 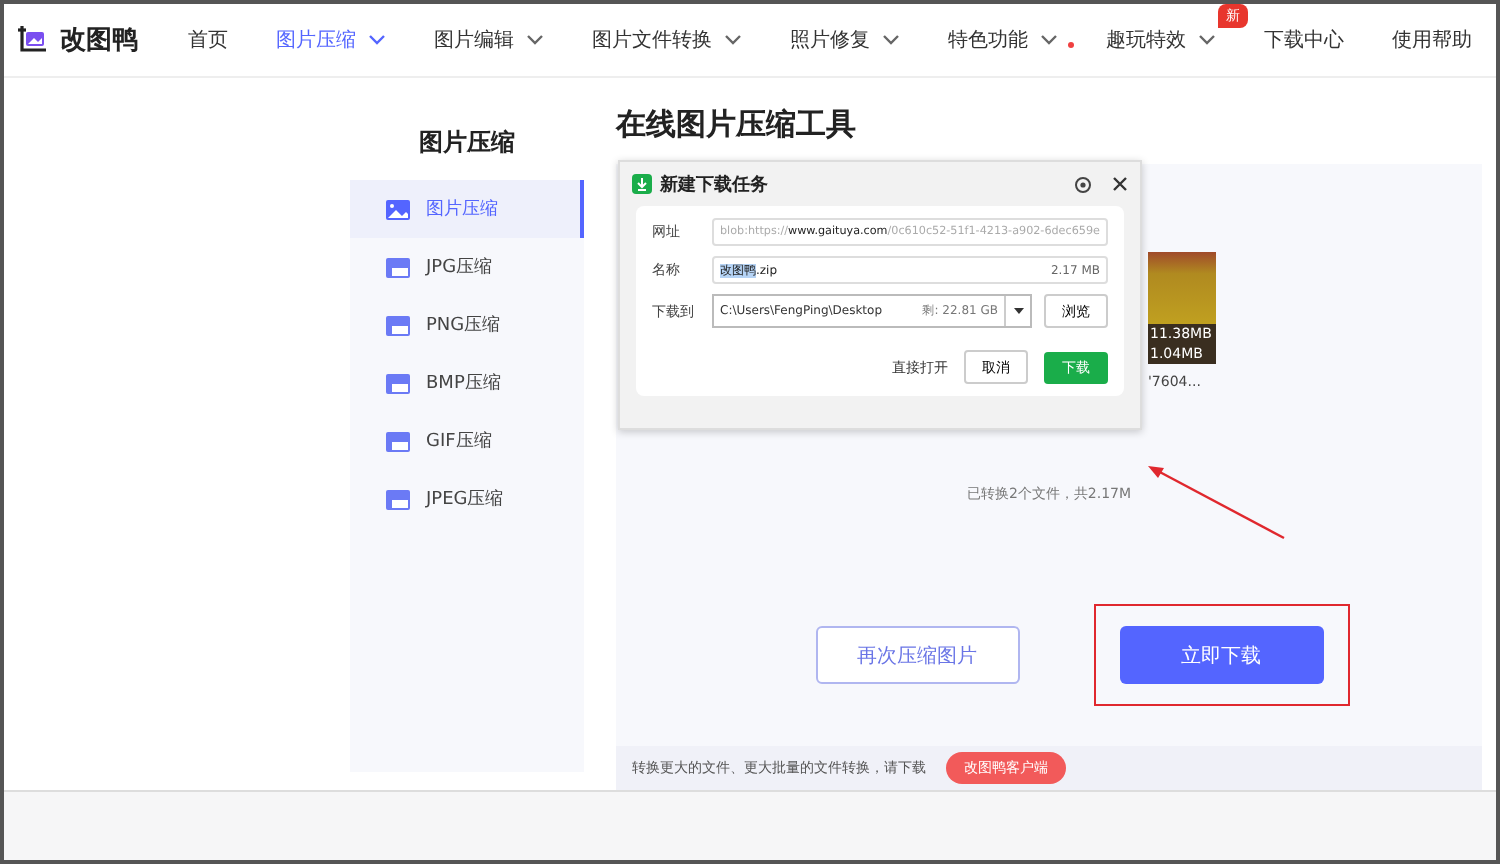 I want to click on dialog-title: 新建下载任务, so click(x=715, y=184).